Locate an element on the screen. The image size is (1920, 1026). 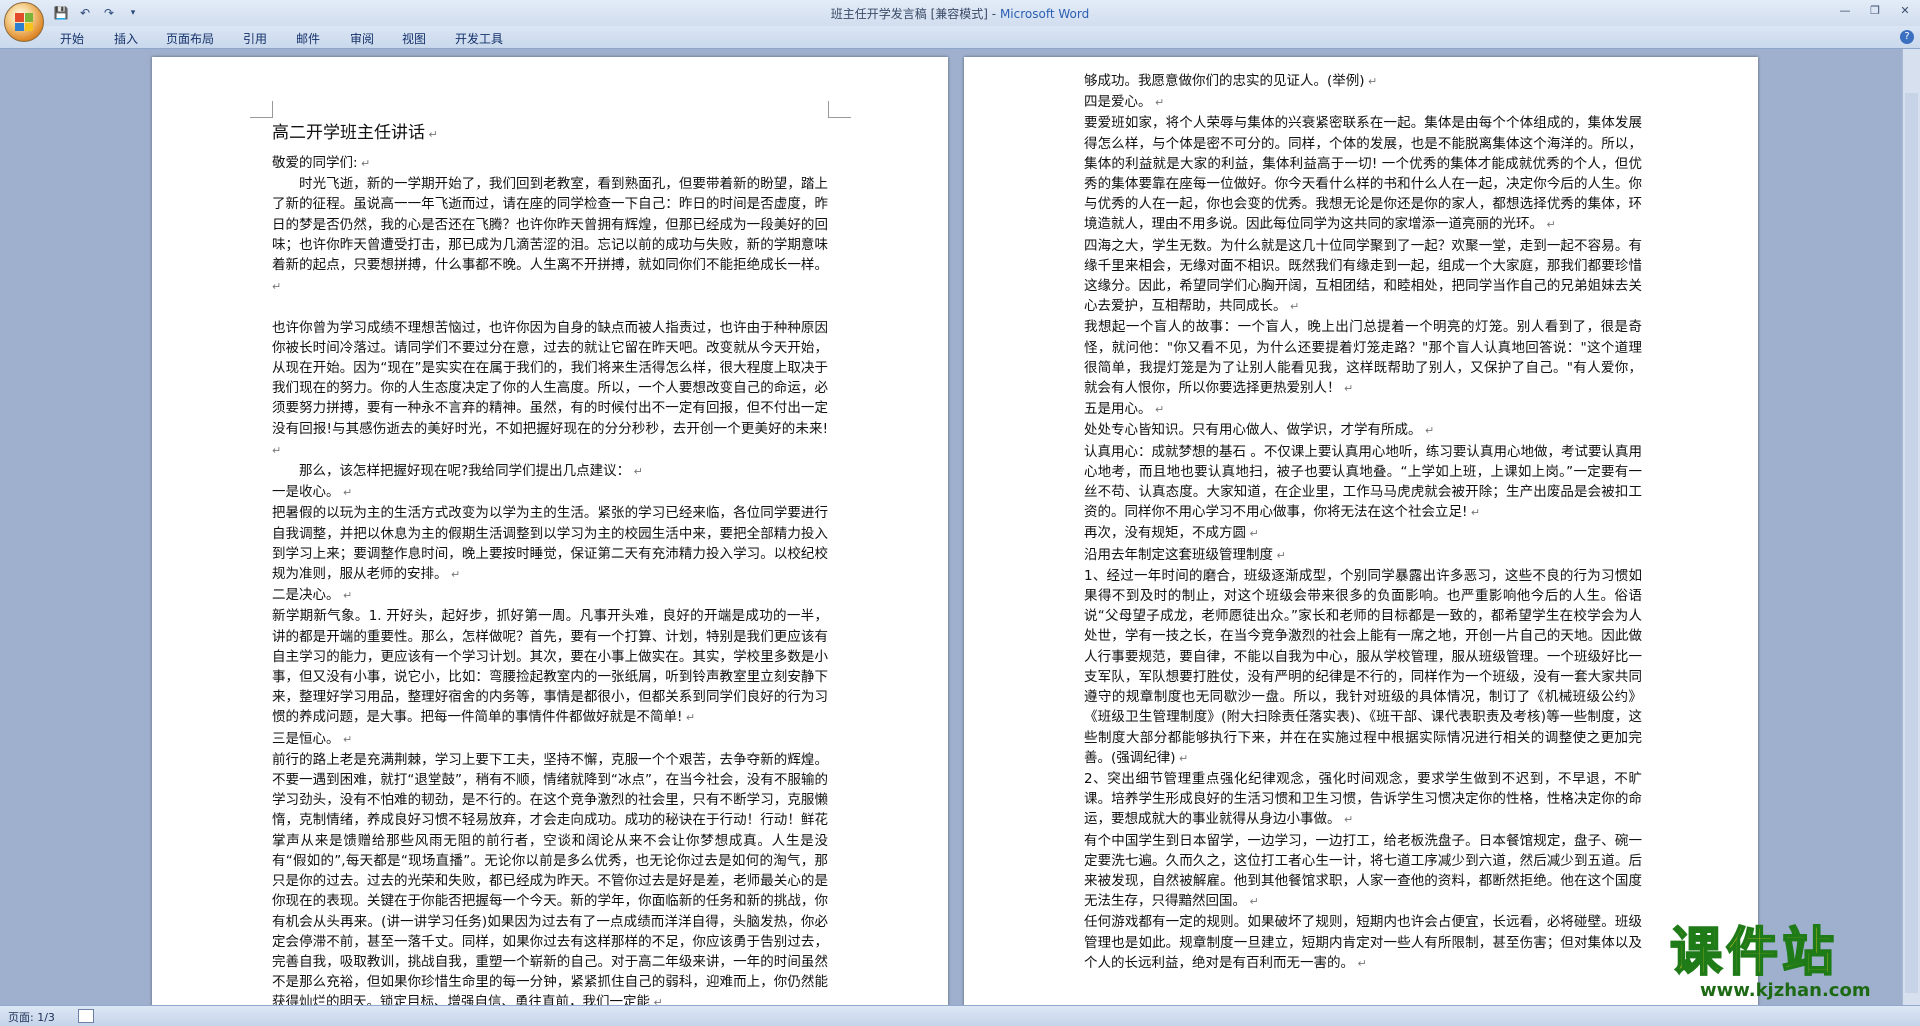
tab-references: 引用 is located at coordinates (255, 38).